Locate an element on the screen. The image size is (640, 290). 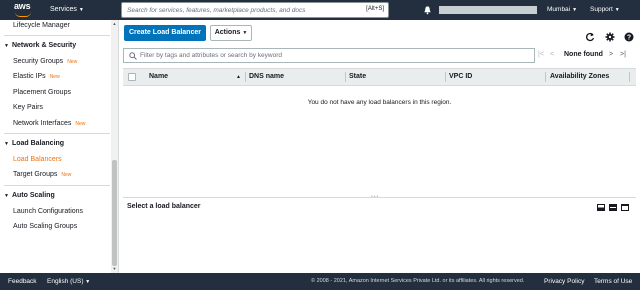
language-label: English (US) is located at coordinates (65, 281).